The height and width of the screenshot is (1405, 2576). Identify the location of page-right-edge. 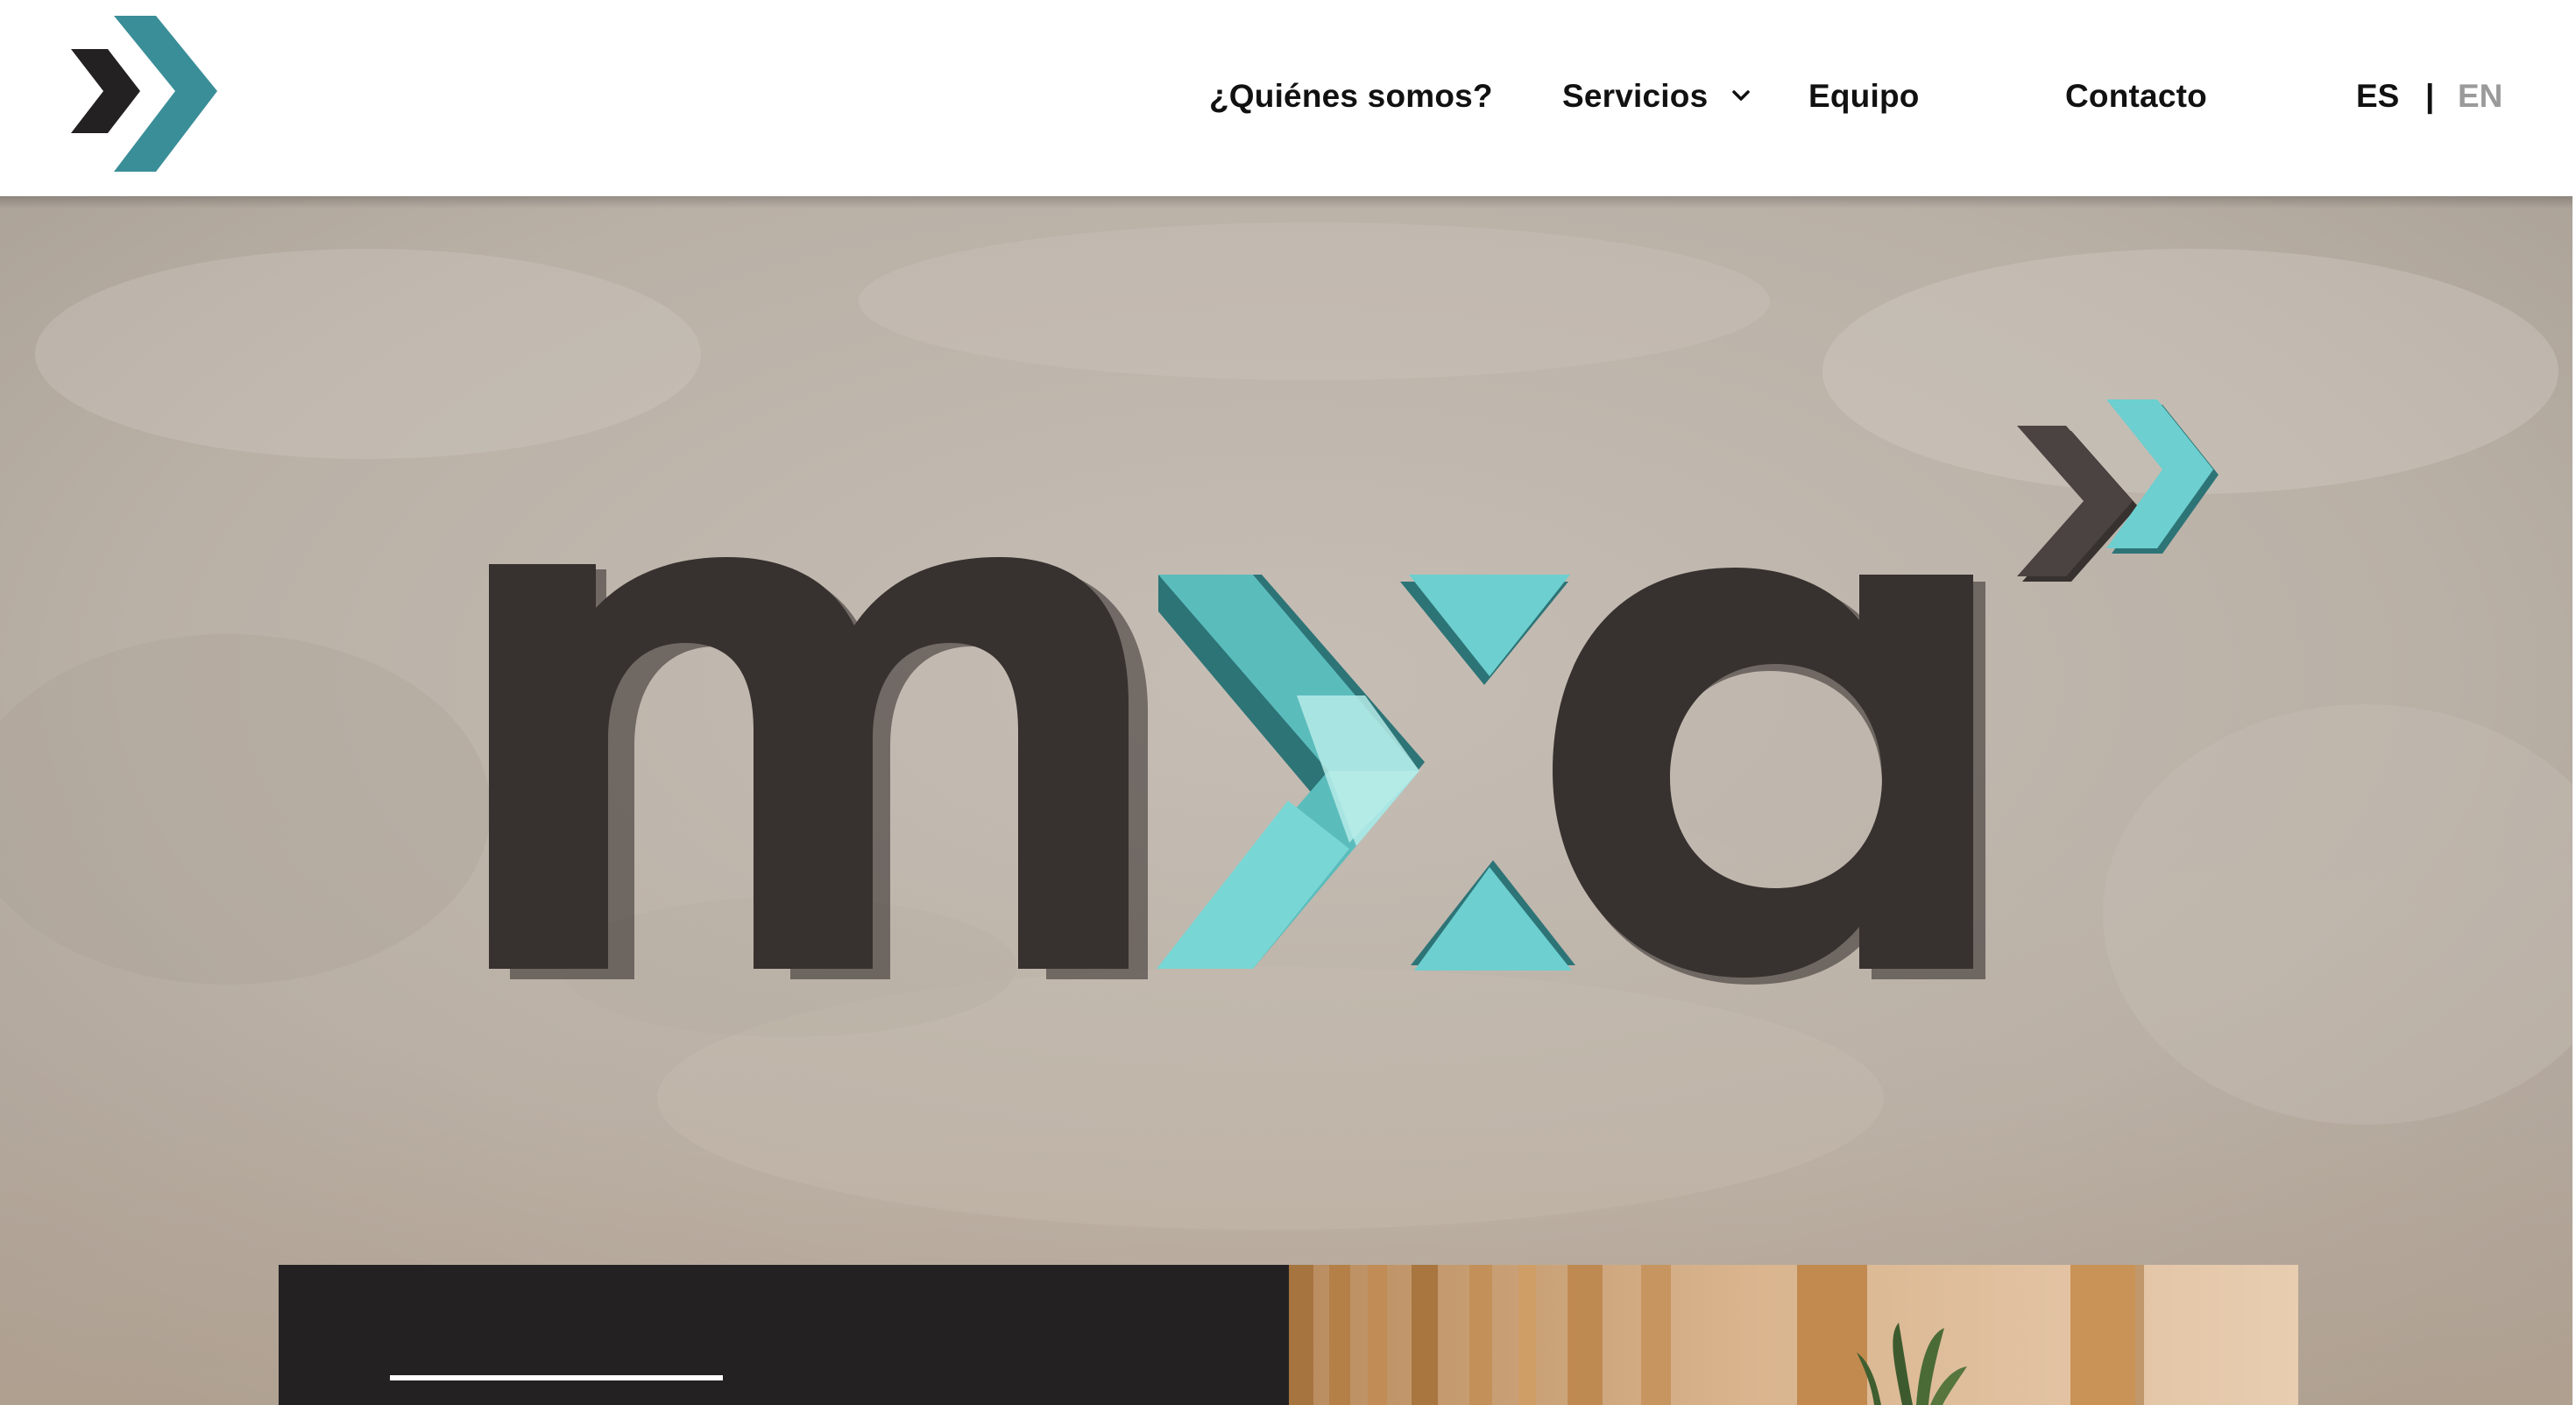
(2574, 801).